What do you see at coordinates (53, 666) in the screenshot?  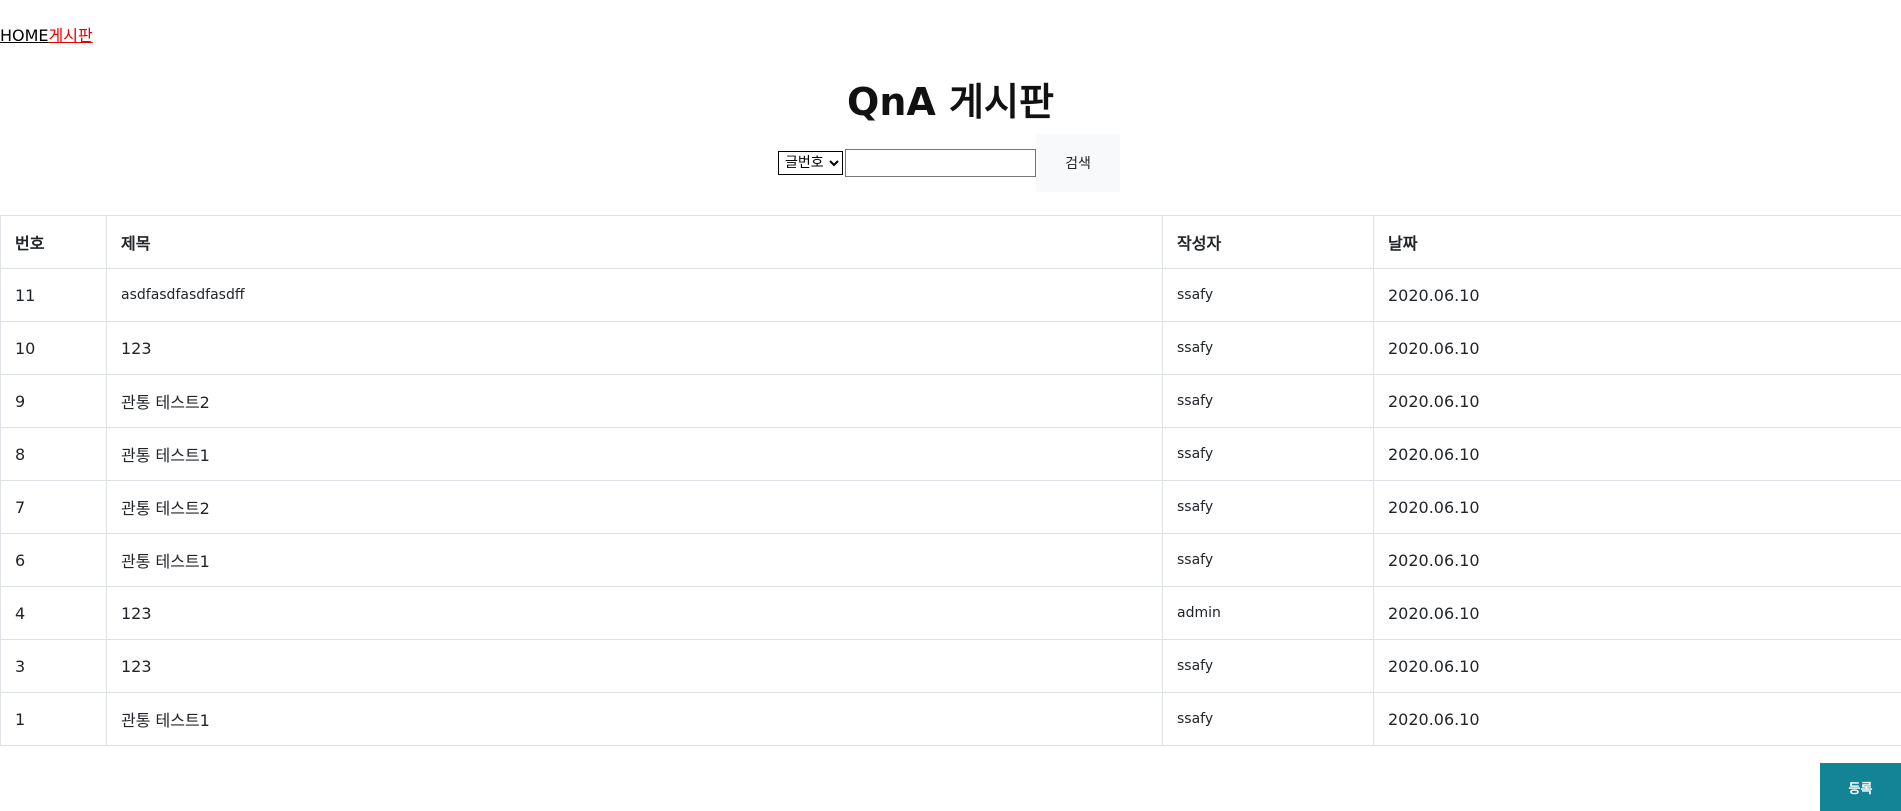 I see `cell-number: 3` at bounding box center [53, 666].